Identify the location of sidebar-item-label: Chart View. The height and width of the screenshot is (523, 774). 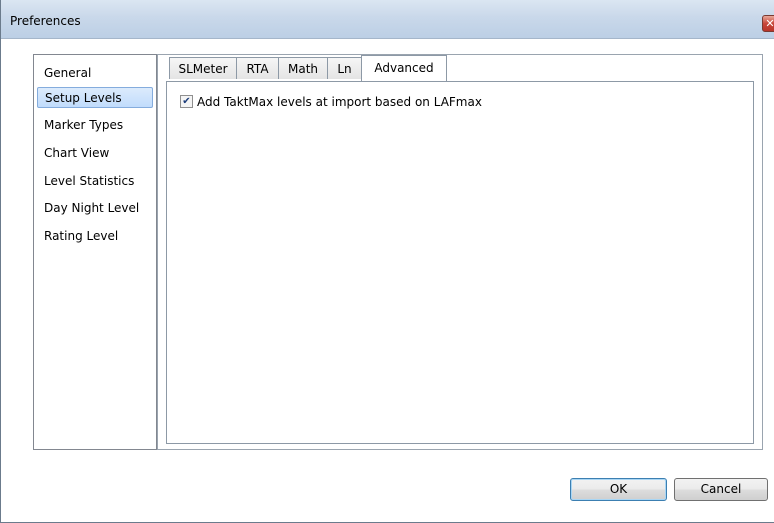
(77, 153).